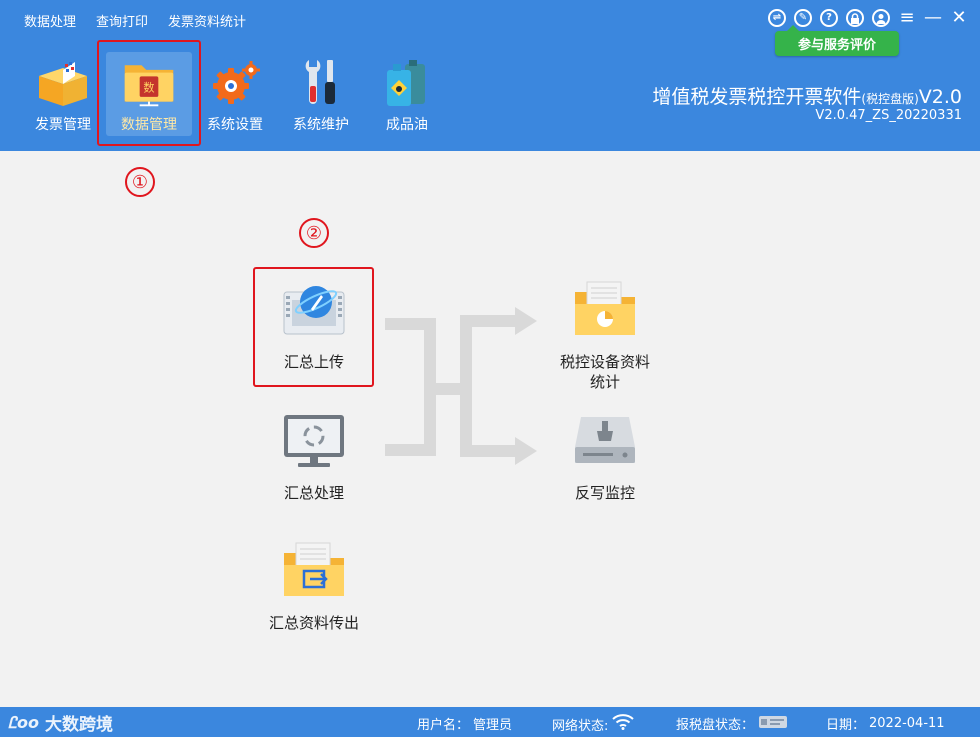 This screenshot has height=737, width=980. I want to click on function-summary-export: 汇总资料传出, so click(314, 586).